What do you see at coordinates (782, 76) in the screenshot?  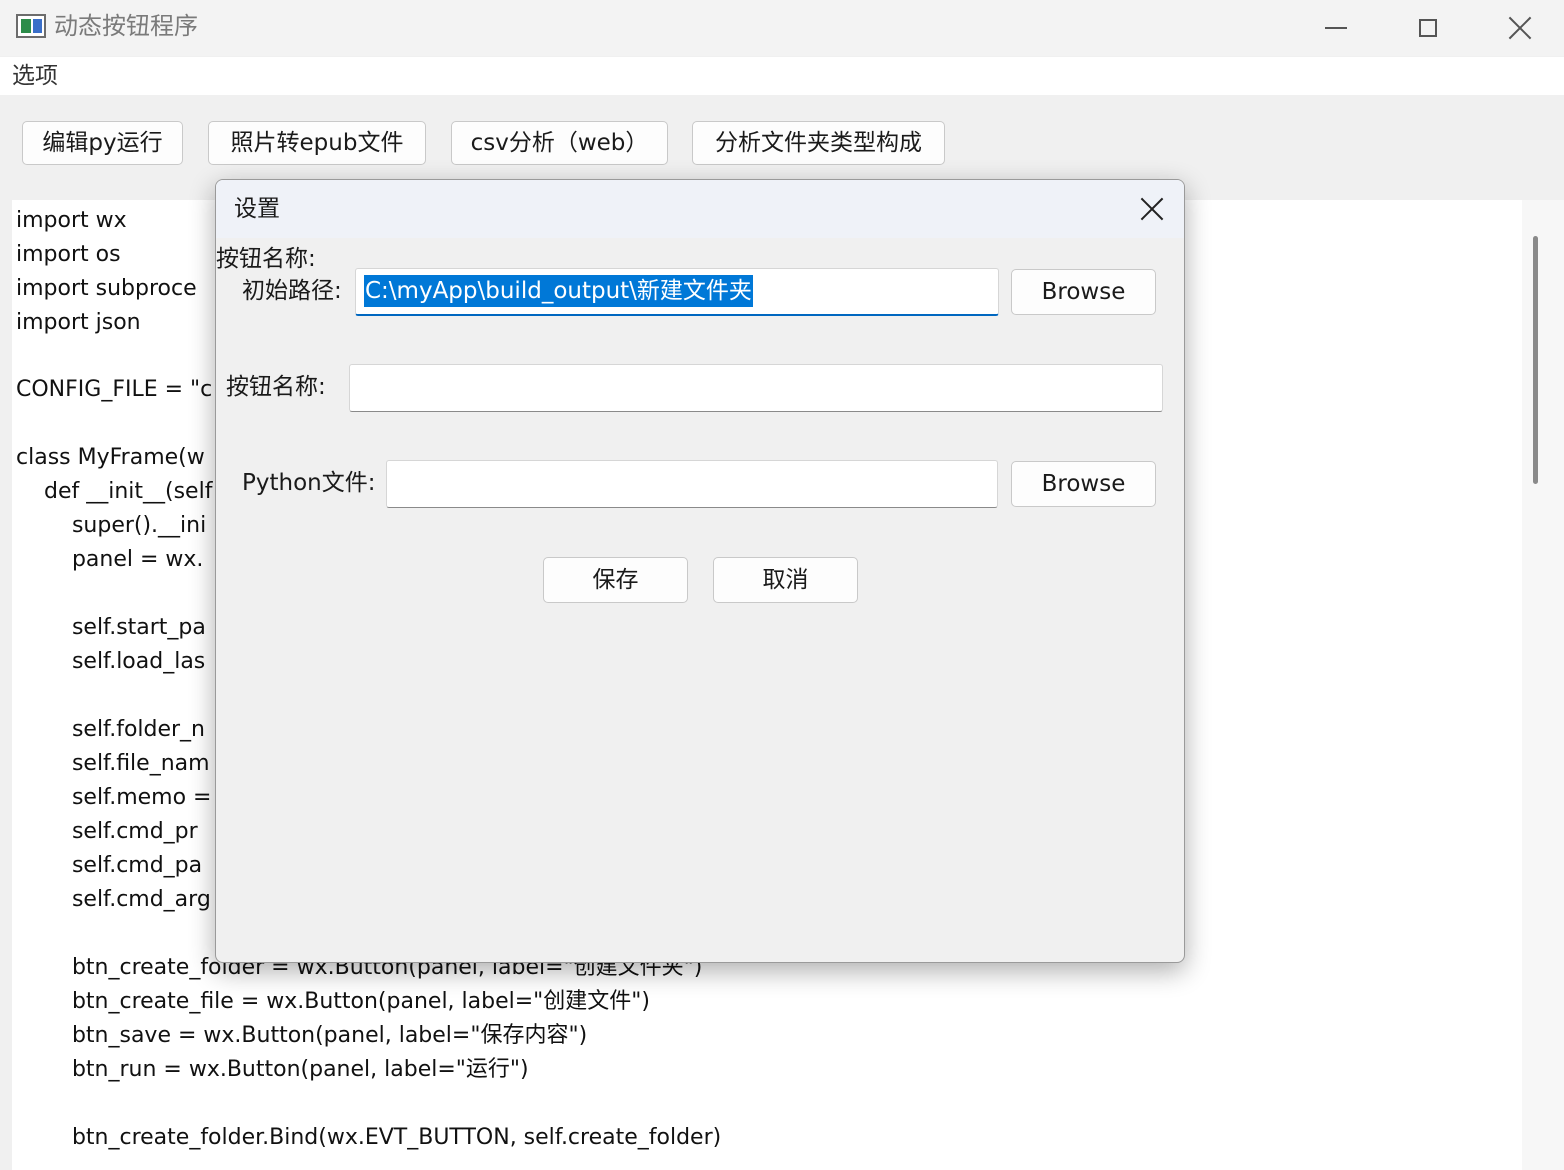 I see `menu-bar: 选项` at bounding box center [782, 76].